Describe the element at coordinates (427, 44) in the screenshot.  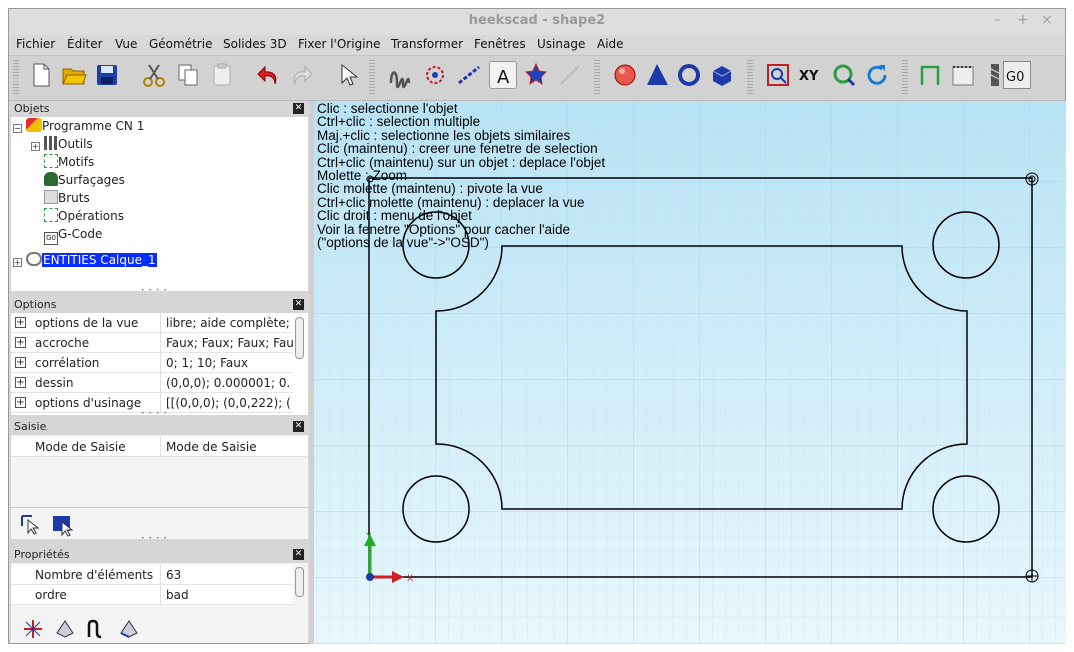
I see `menu-transformer: Transformer` at that location.